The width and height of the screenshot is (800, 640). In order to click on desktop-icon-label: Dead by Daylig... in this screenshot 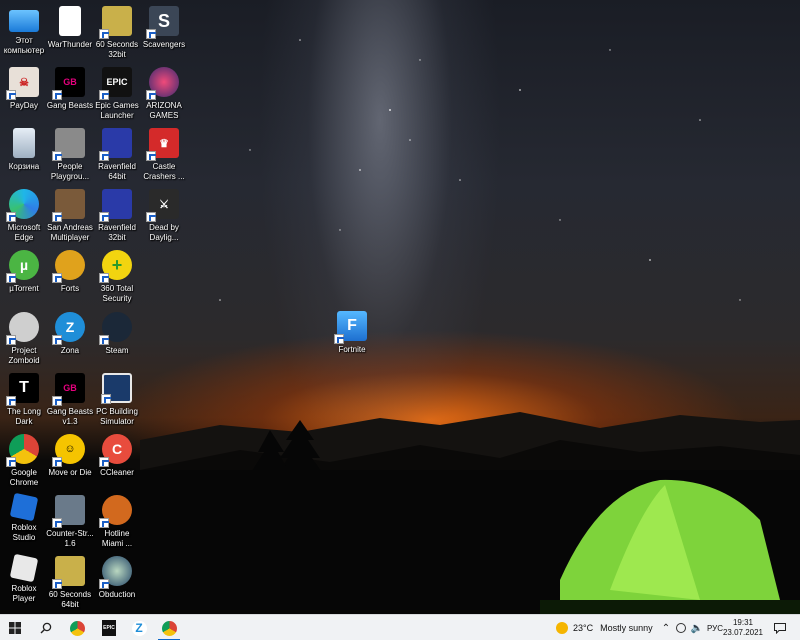, I will do `click(164, 232)`.